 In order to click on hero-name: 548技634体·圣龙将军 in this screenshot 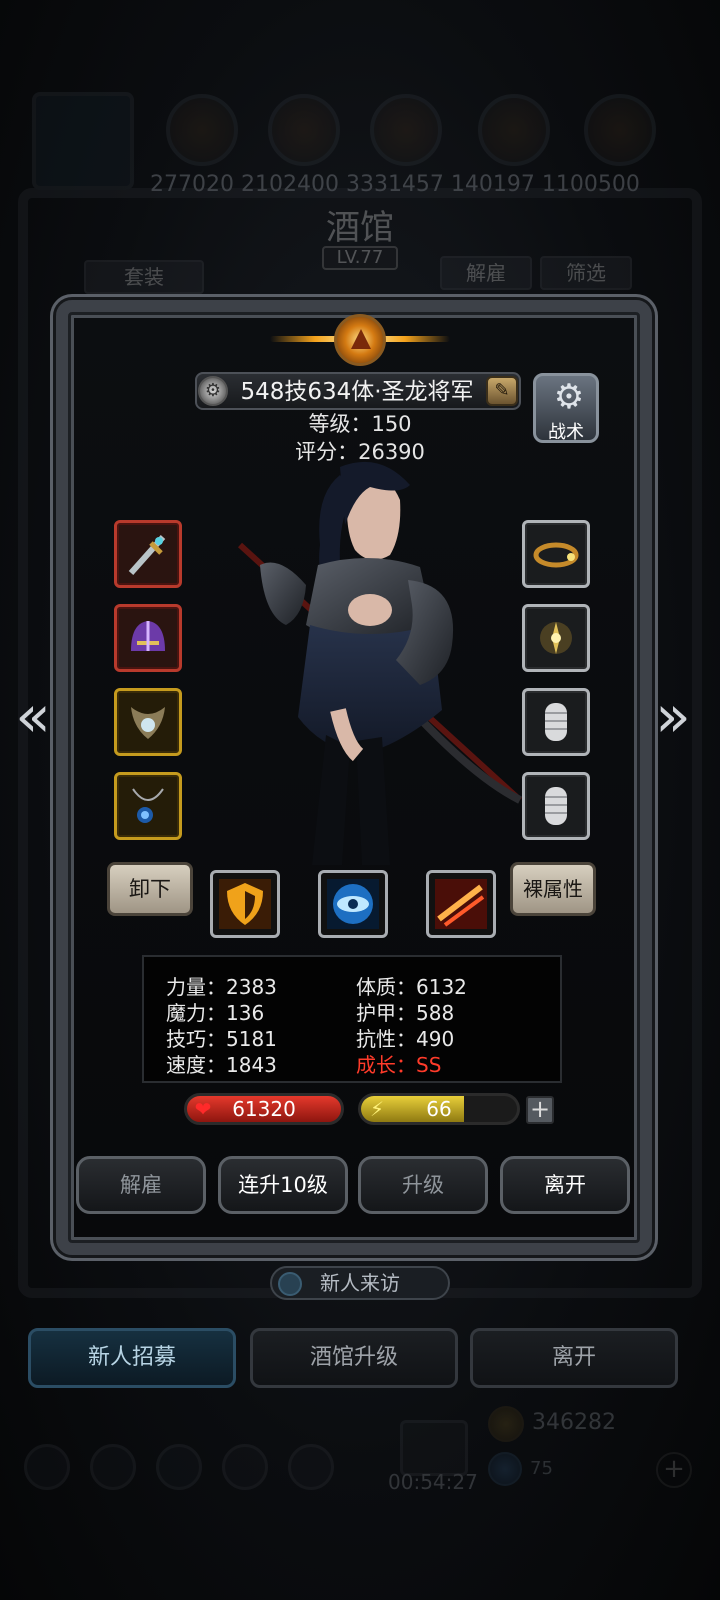, I will do `click(357, 392)`.